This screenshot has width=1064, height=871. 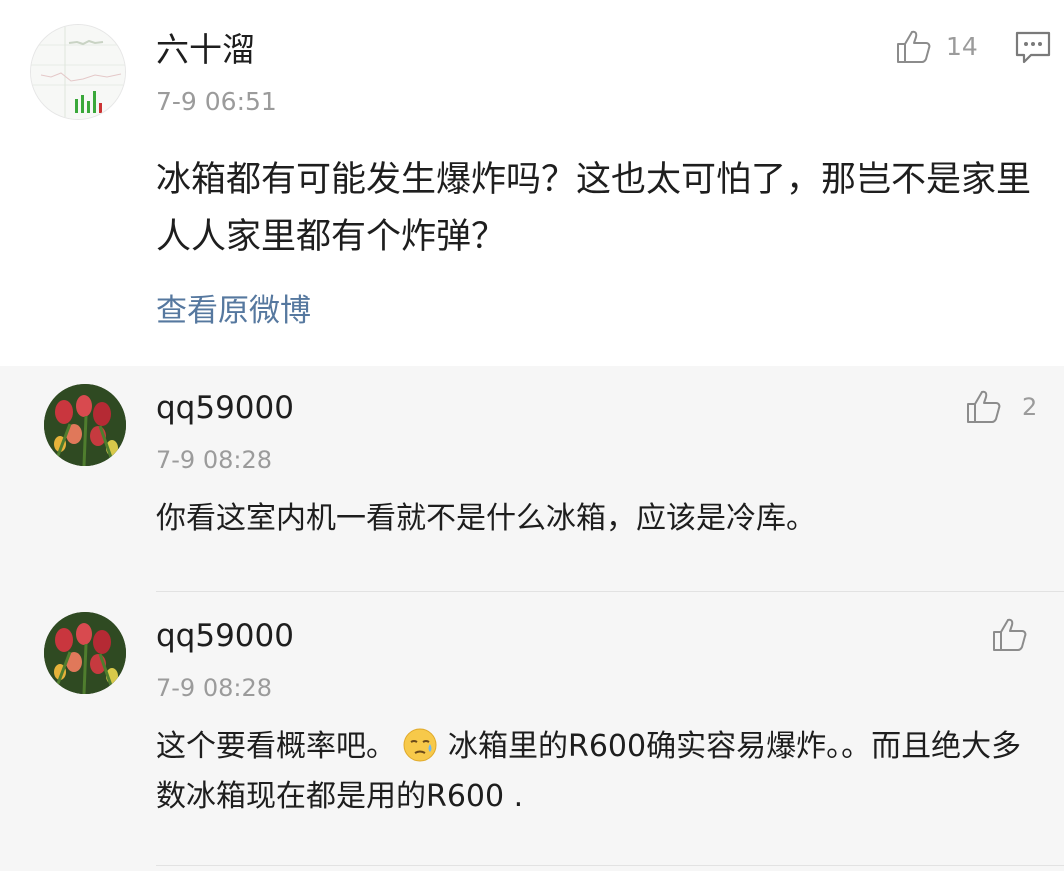 I want to click on post-author-name: 六十溜, so click(x=205, y=50).